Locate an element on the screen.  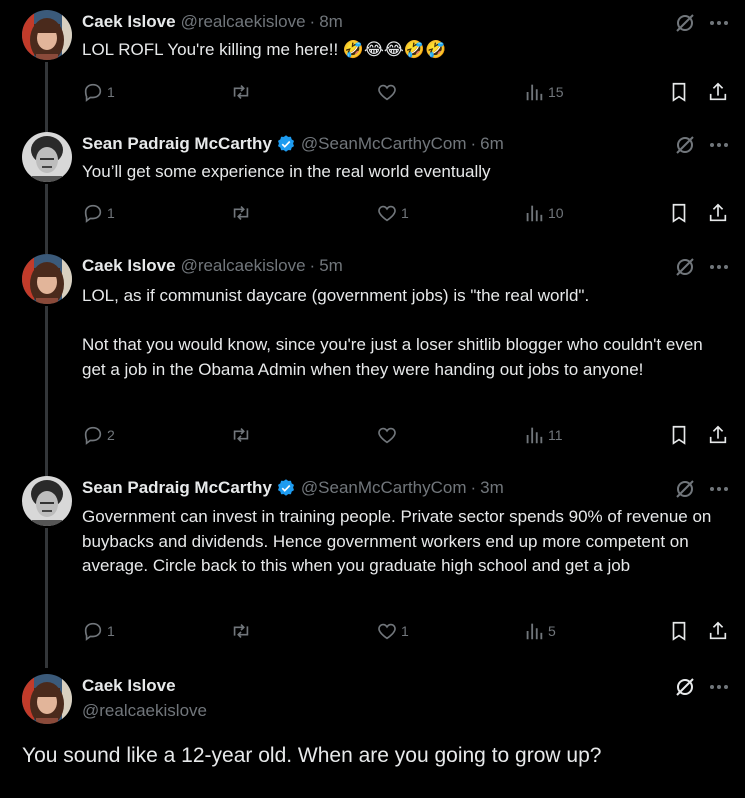
reply-button: 2 is located at coordinates (98, 435).